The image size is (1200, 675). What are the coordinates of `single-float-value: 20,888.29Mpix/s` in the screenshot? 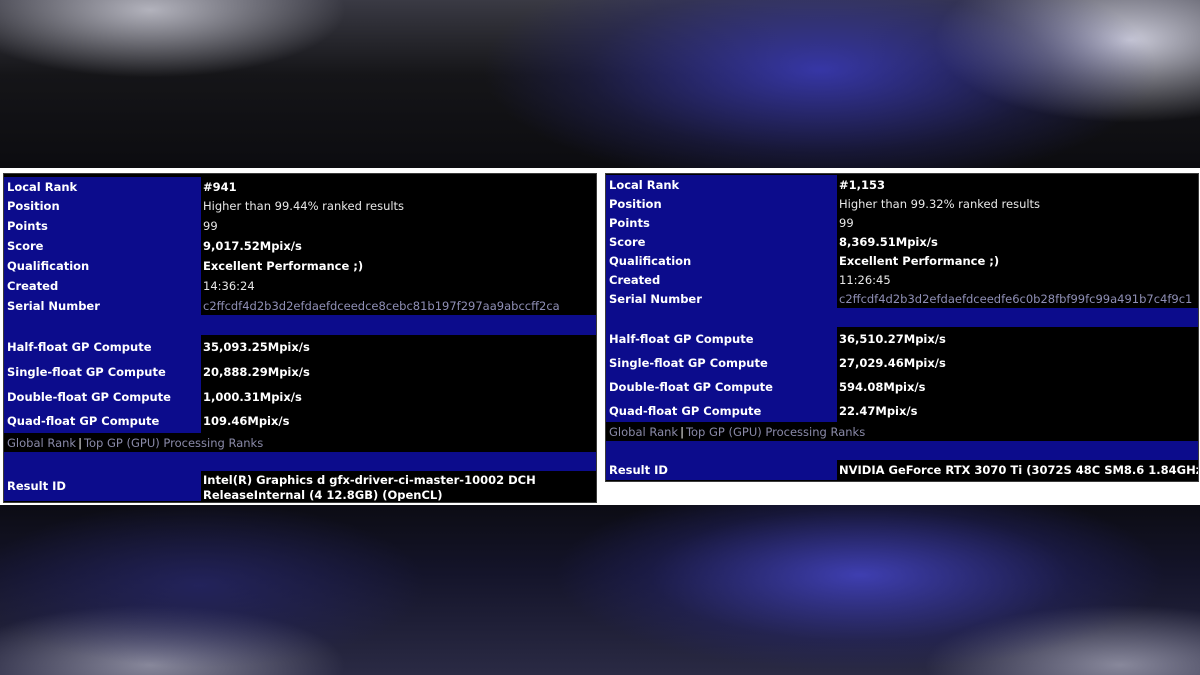 It's located at (398, 371).